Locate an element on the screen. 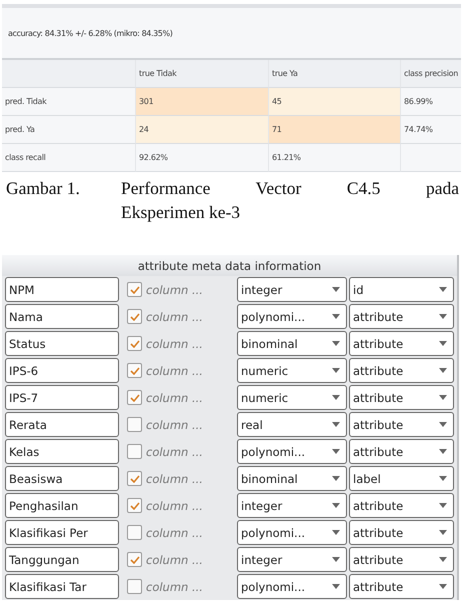  caption-label: Gambar 1. is located at coordinates (43, 188).